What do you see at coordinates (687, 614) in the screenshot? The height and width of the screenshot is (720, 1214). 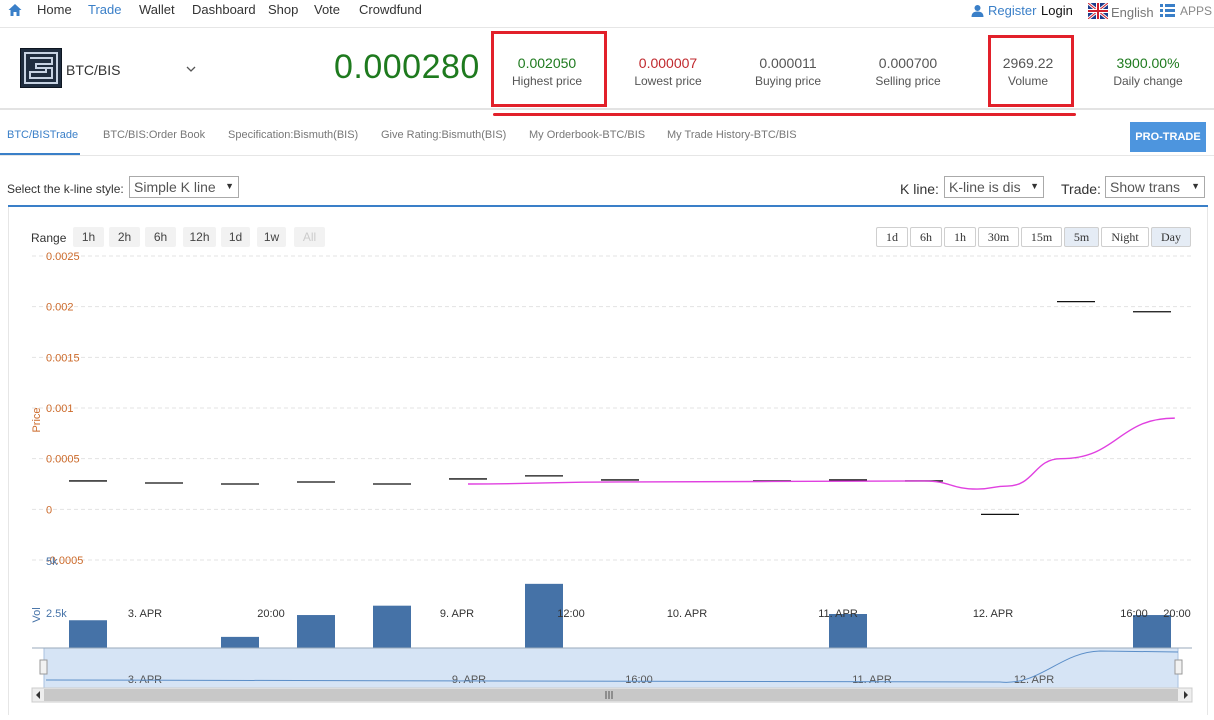 I see `x-tick-label: 10. APR` at bounding box center [687, 614].